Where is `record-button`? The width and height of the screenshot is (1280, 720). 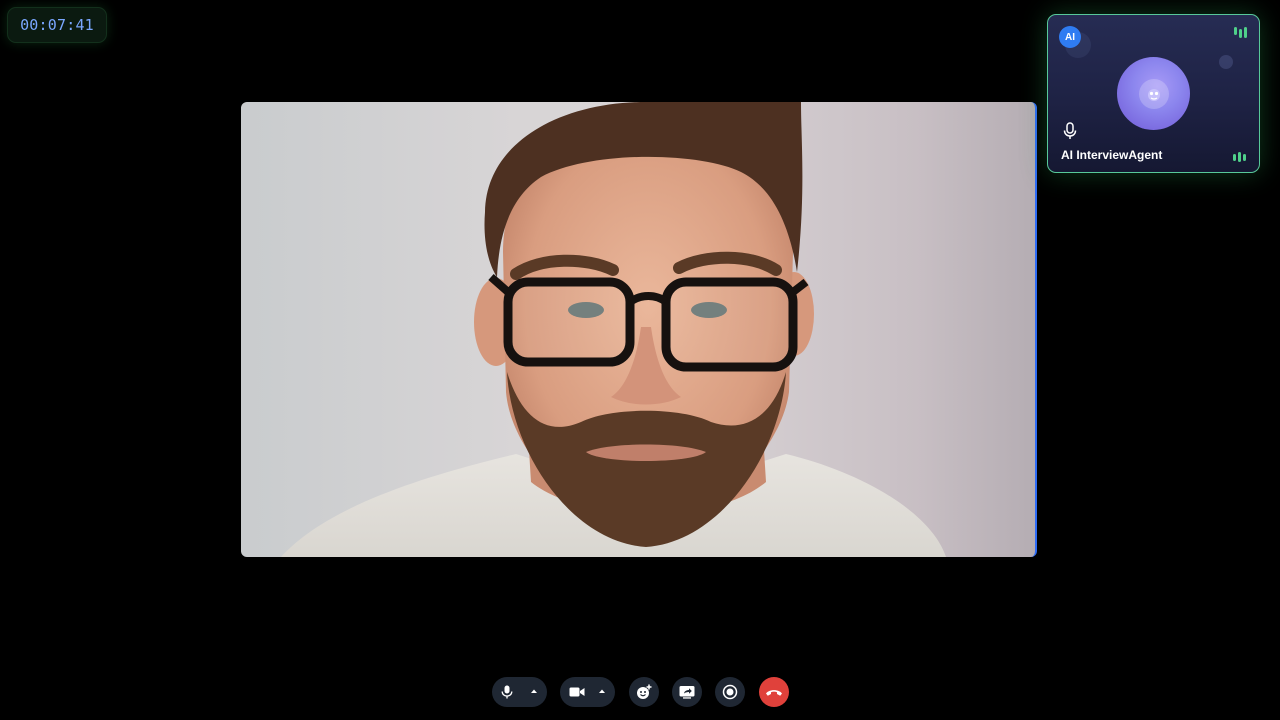
record-button is located at coordinates (730, 692).